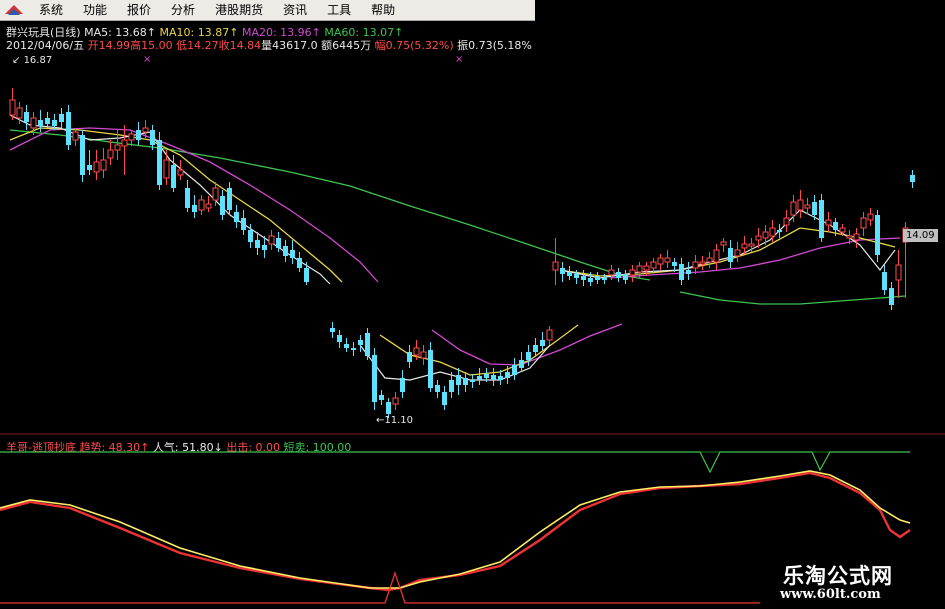 Image resolution: width=945 pixels, height=609 pixels. I want to click on bottom-signal-line, so click(380, 587).